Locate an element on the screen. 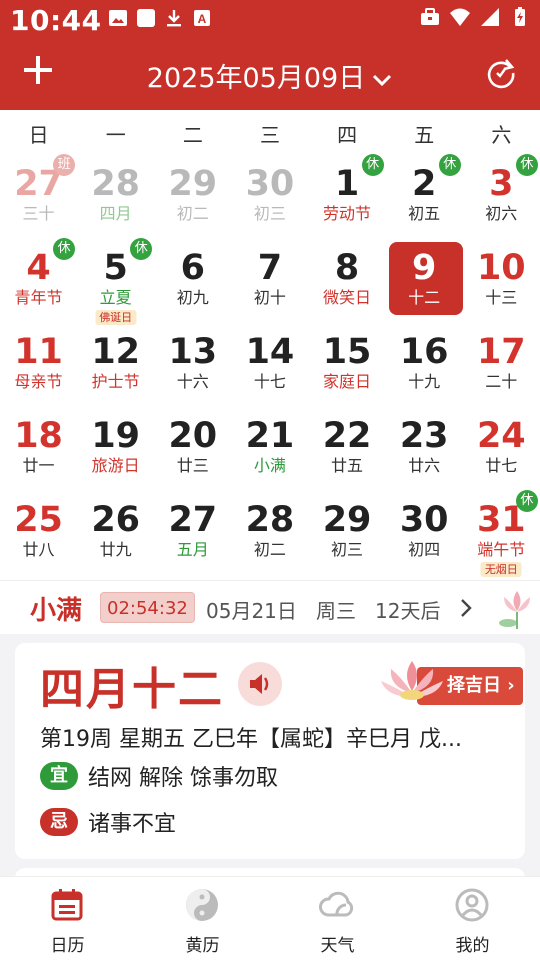 Image resolution: width=540 pixels, height=960 pixels. day-cell: 28 初二 is located at coordinates (269, 536).